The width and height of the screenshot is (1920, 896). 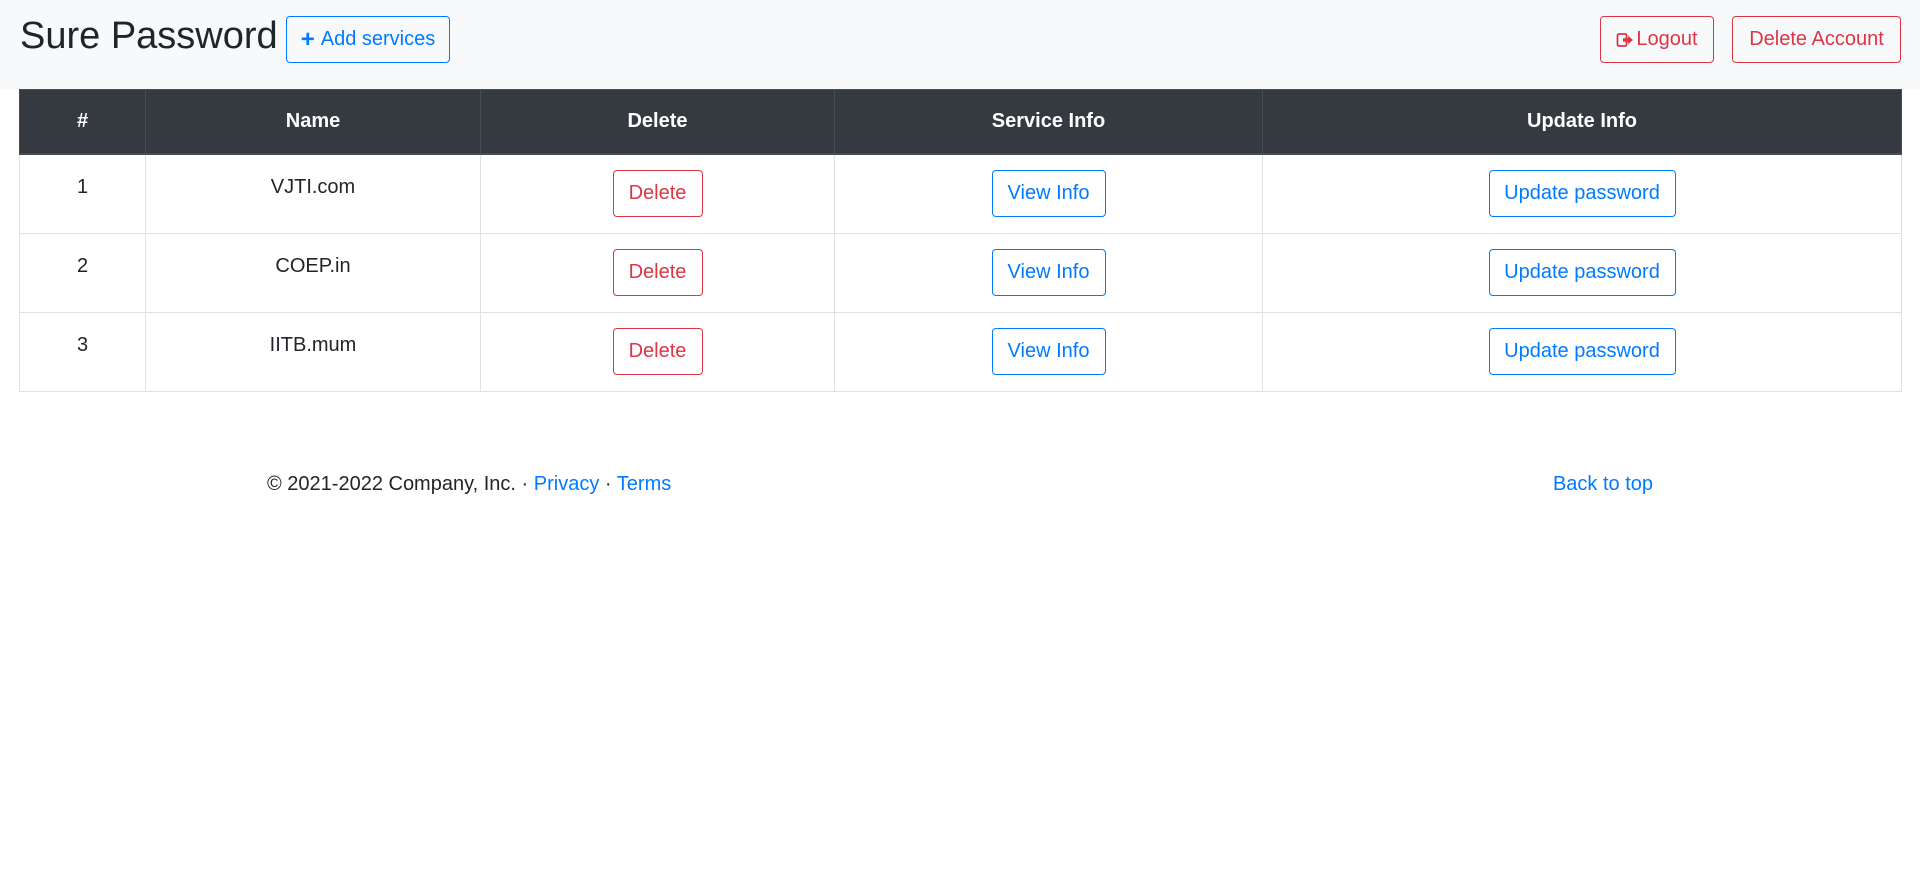 What do you see at coordinates (307, 39) in the screenshot?
I see `plus-icon: +` at bounding box center [307, 39].